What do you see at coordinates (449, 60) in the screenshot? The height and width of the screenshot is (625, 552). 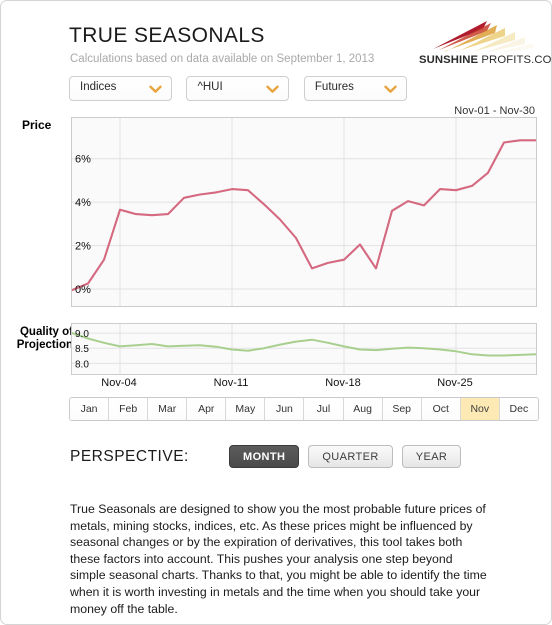 I see `logo-bold-text: SUNSHINE` at bounding box center [449, 60].